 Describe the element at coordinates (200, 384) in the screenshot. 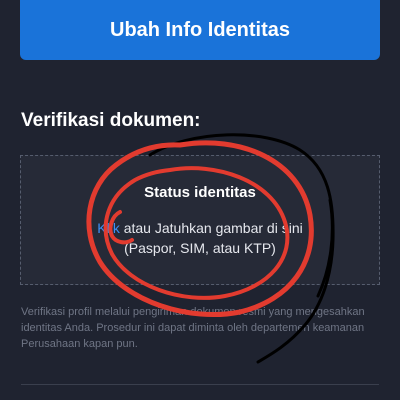

I see `section-divider` at that location.